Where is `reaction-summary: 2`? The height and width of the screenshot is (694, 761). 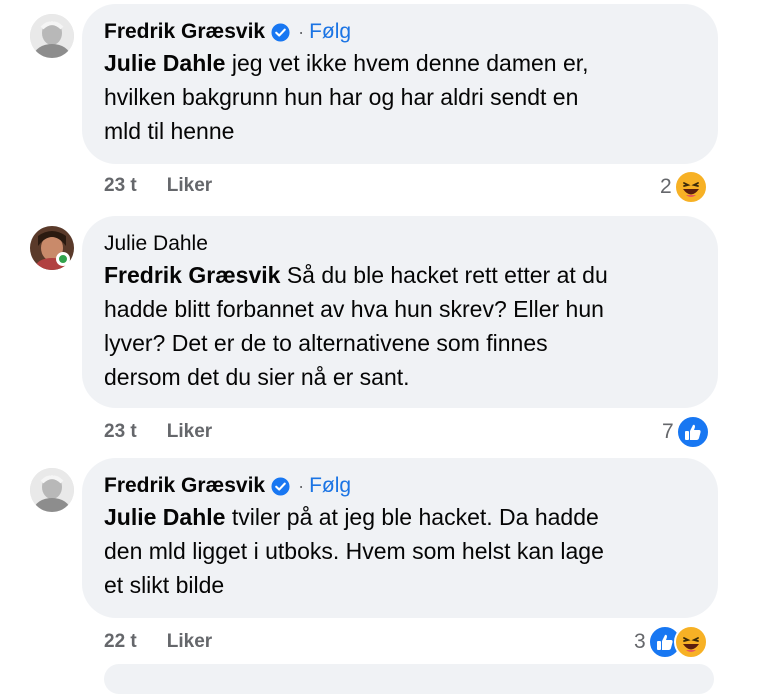 reaction-summary: 2 is located at coordinates (684, 187).